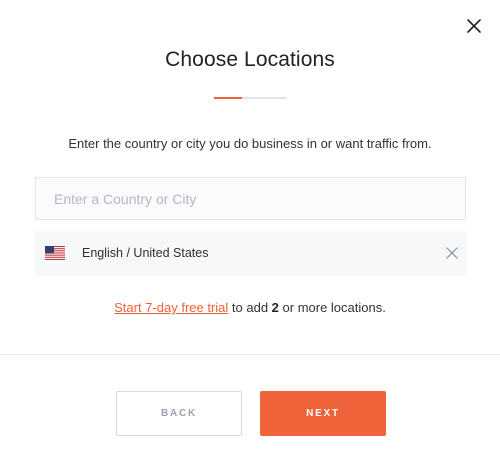 This screenshot has width=500, height=470. What do you see at coordinates (250, 198) in the screenshot?
I see `location-search-input` at bounding box center [250, 198].